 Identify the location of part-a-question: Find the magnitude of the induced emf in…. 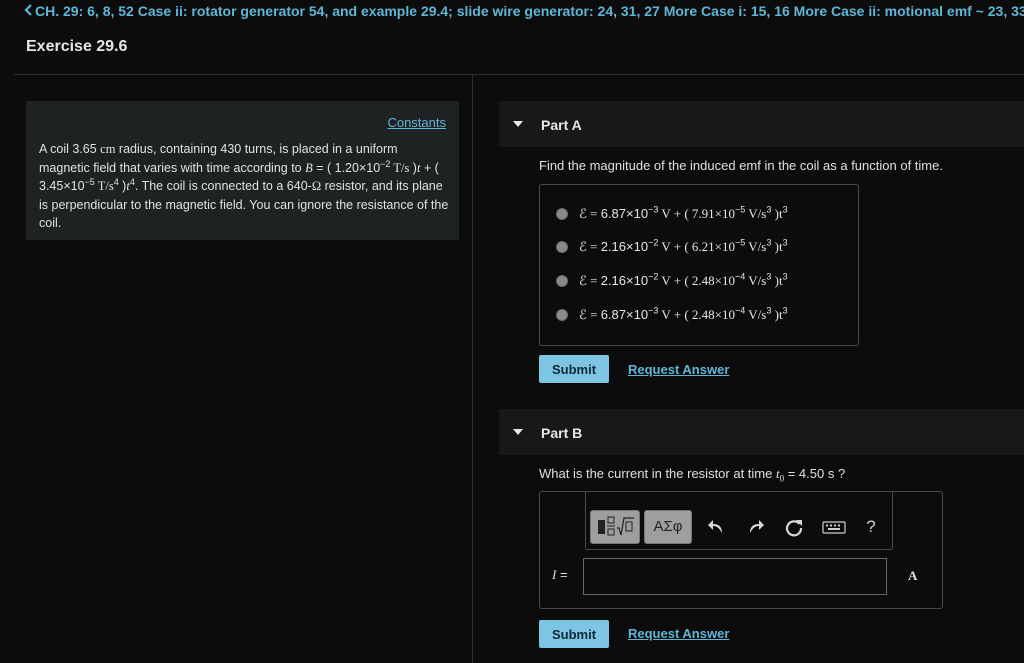
(741, 165).